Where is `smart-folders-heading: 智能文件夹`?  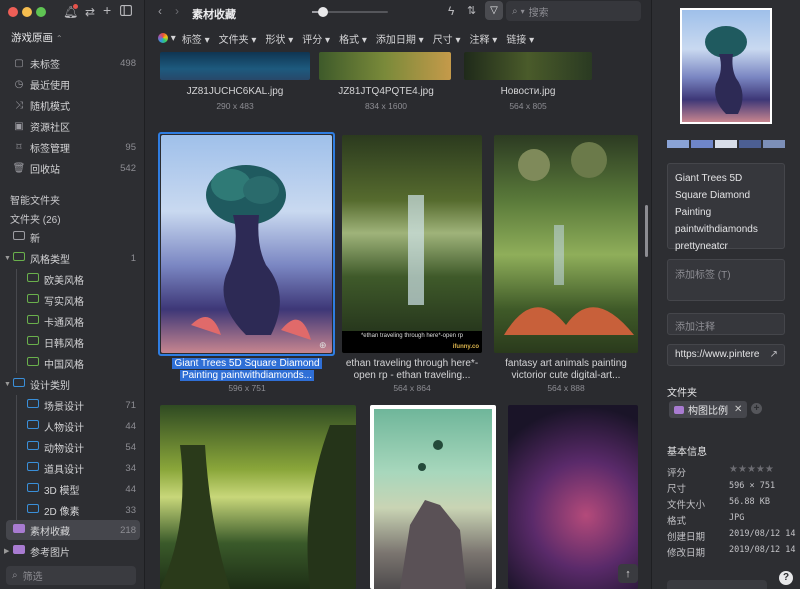
smart-folders-heading: 智能文件夹 is located at coordinates (35, 199).